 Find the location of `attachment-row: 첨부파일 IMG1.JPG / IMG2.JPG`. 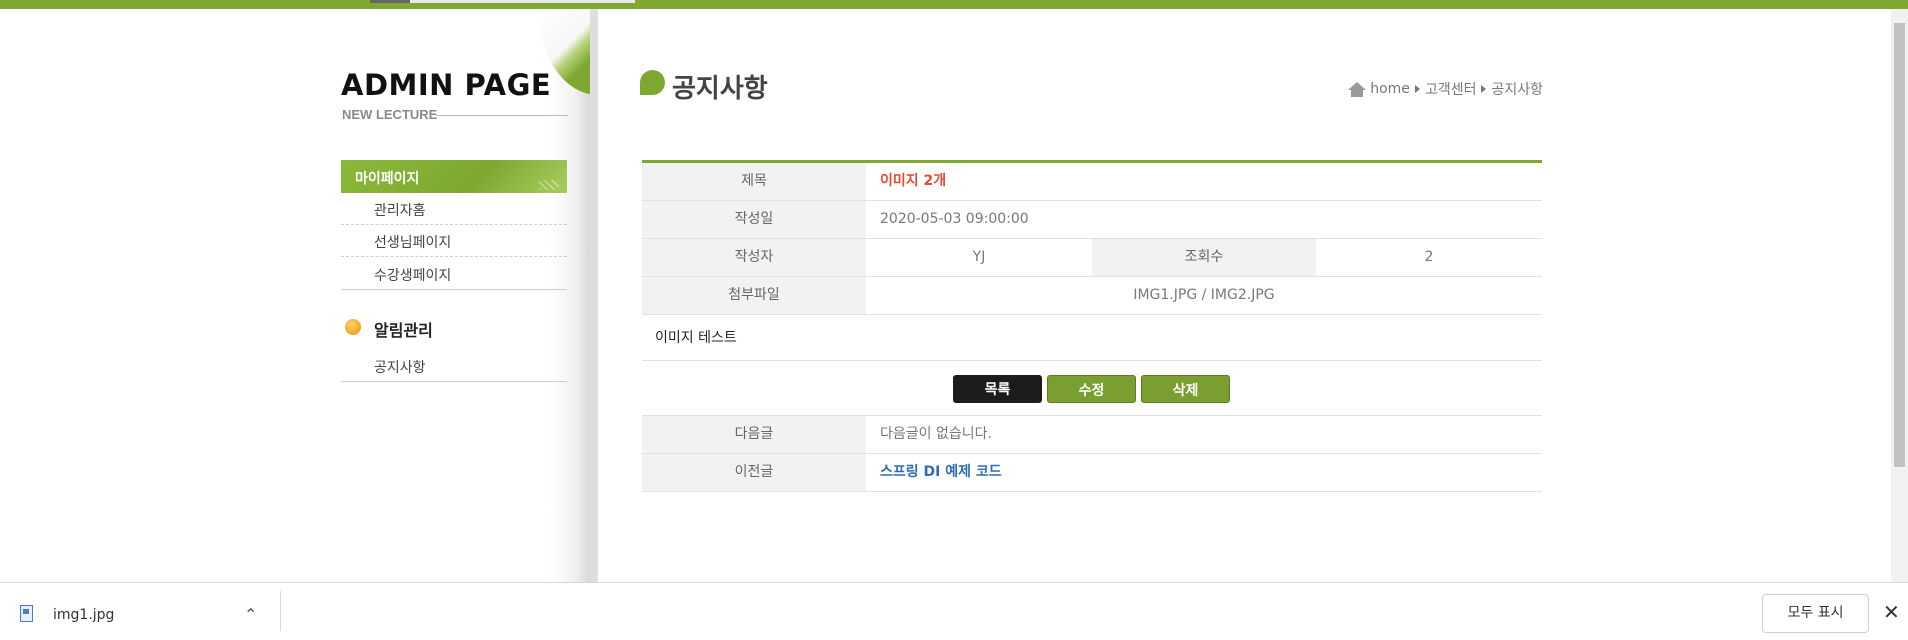

attachment-row: 첨부파일 IMG1.JPG / IMG2.JPG is located at coordinates (1092, 296).